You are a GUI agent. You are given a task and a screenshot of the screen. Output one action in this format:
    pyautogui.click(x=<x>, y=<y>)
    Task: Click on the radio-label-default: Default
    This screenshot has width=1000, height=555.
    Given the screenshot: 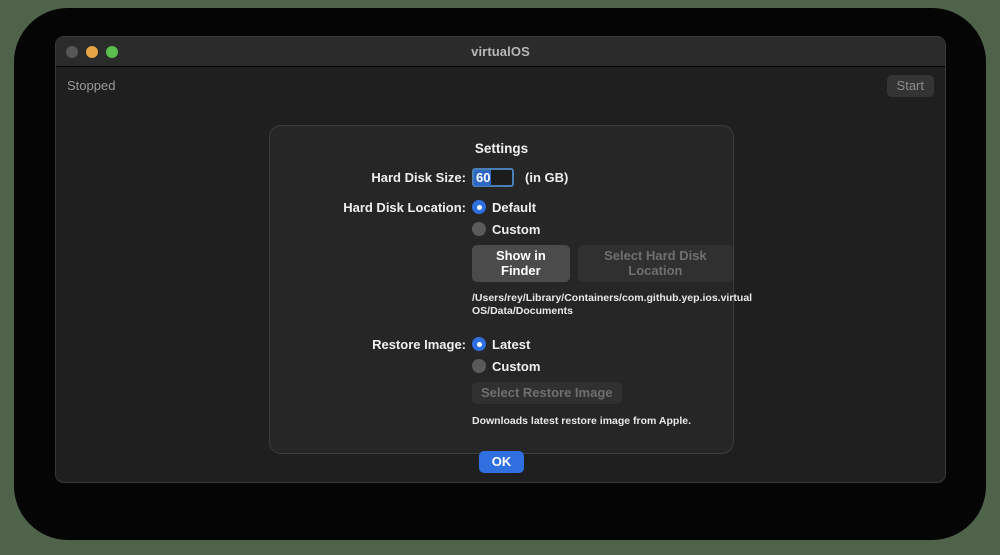 What is the action you would take?
    pyautogui.click(x=514, y=207)
    